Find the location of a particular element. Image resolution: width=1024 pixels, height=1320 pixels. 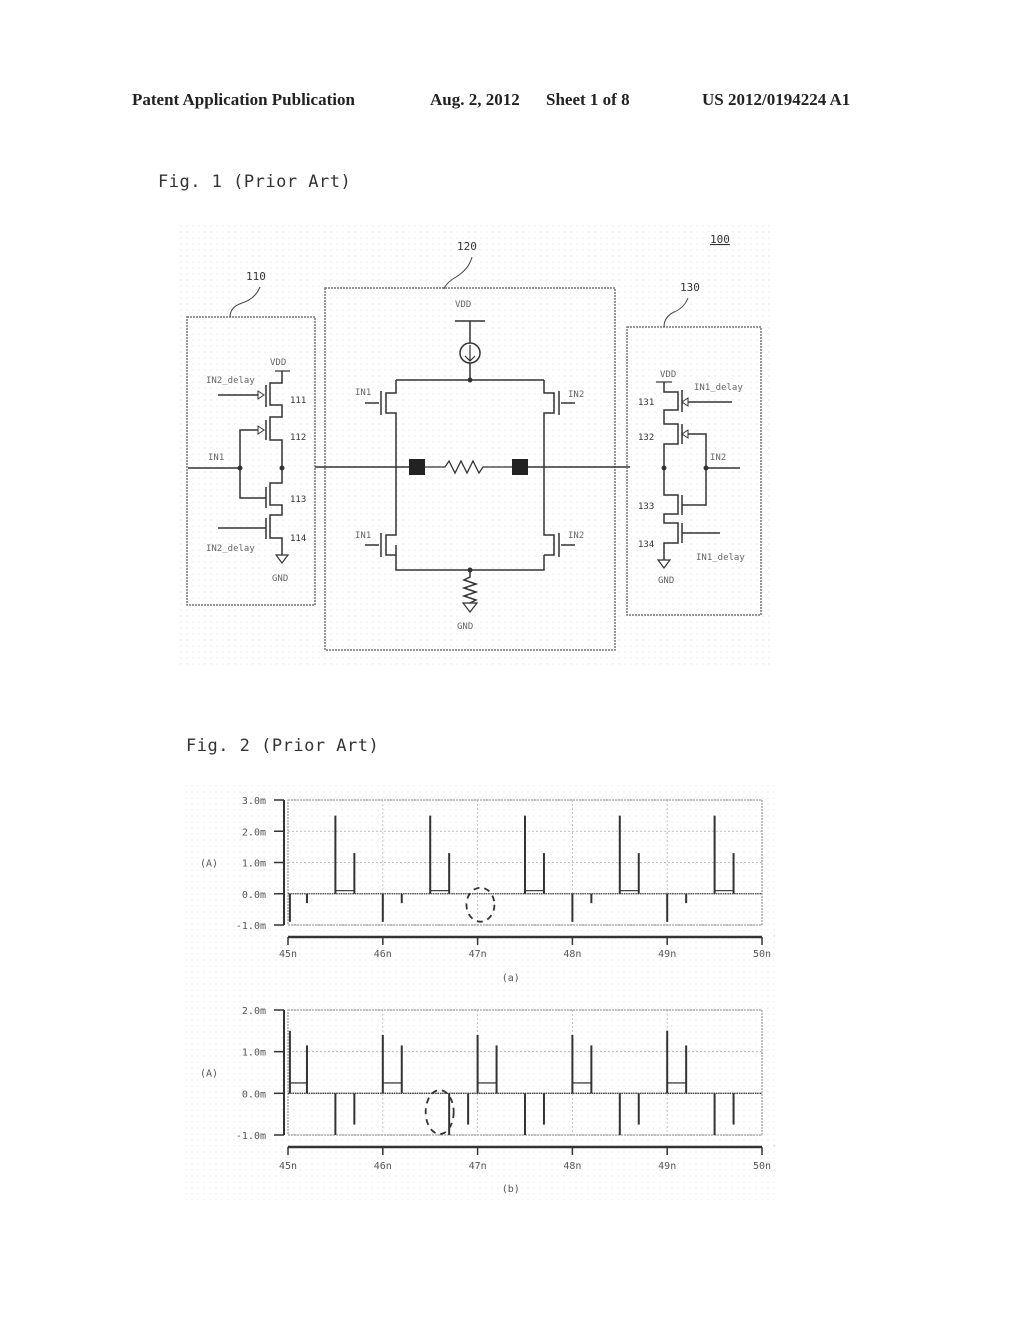

chart-caption: (a) is located at coordinates (511, 978).